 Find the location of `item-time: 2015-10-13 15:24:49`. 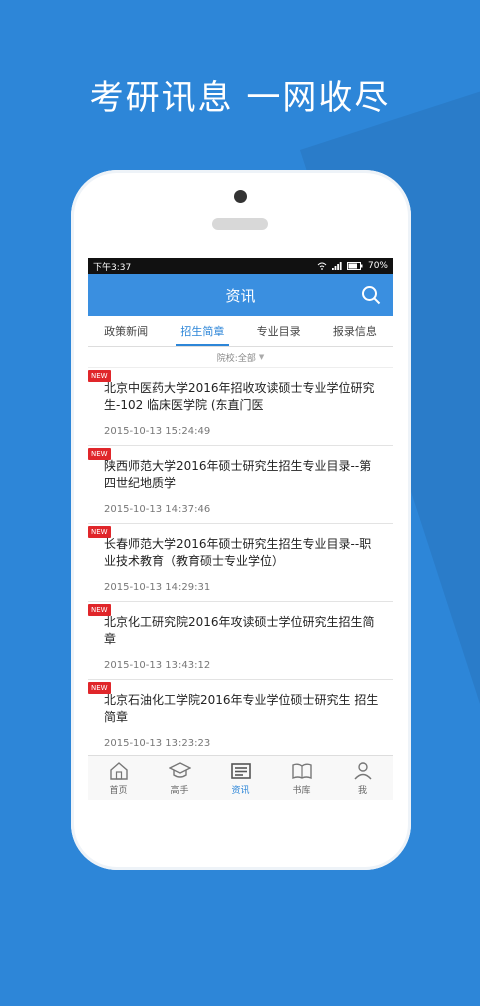

item-time: 2015-10-13 15:24:49 is located at coordinates (157, 431).